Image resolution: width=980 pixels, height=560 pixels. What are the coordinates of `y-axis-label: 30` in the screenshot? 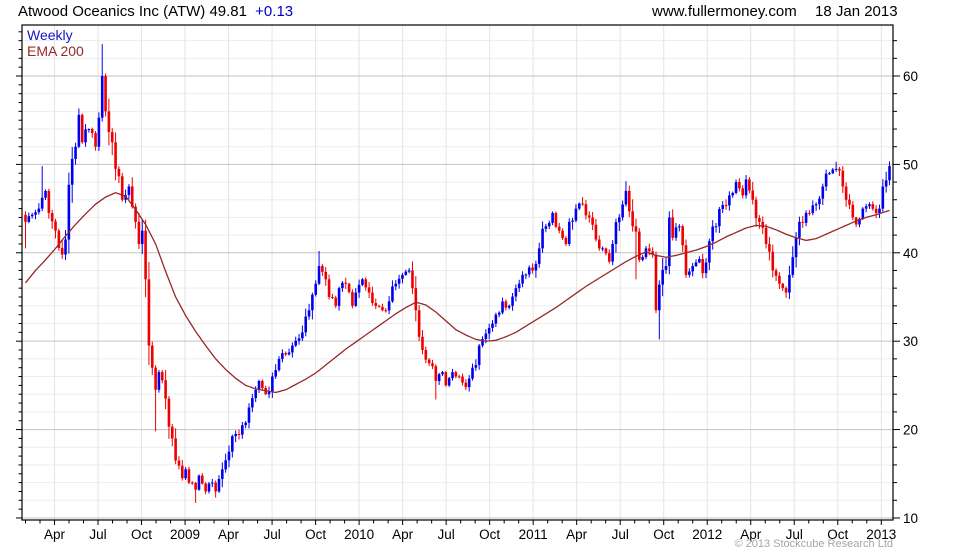 It's located at (910, 341).